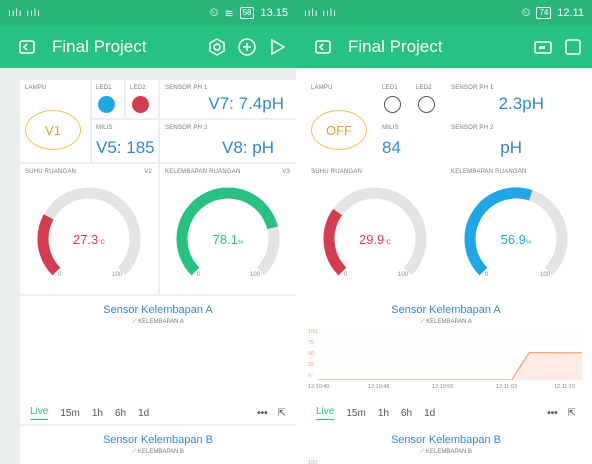 The height and width of the screenshot is (464, 592). I want to click on stop-icon, so click(573, 47).